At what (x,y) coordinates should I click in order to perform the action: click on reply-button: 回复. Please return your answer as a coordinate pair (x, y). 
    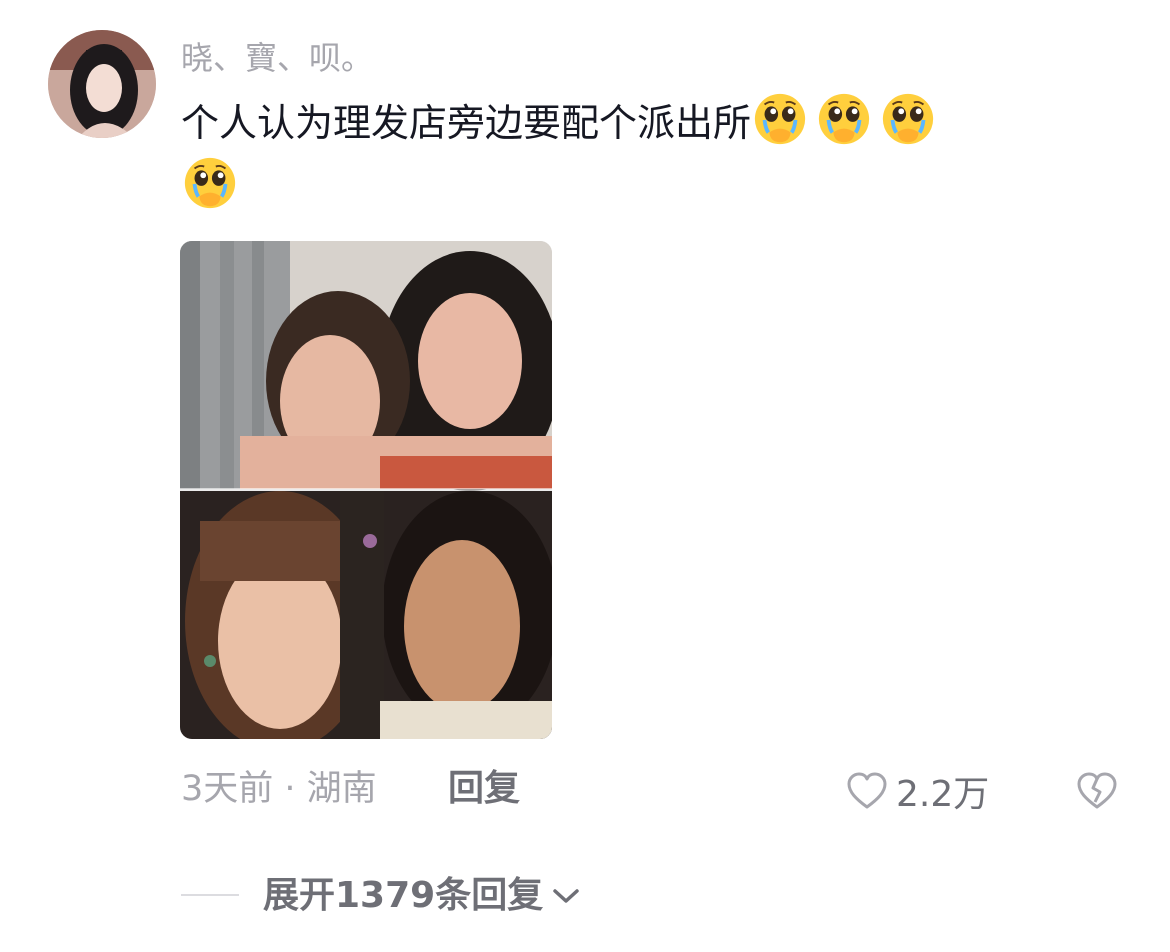
    Looking at the image, I should click on (484, 789).